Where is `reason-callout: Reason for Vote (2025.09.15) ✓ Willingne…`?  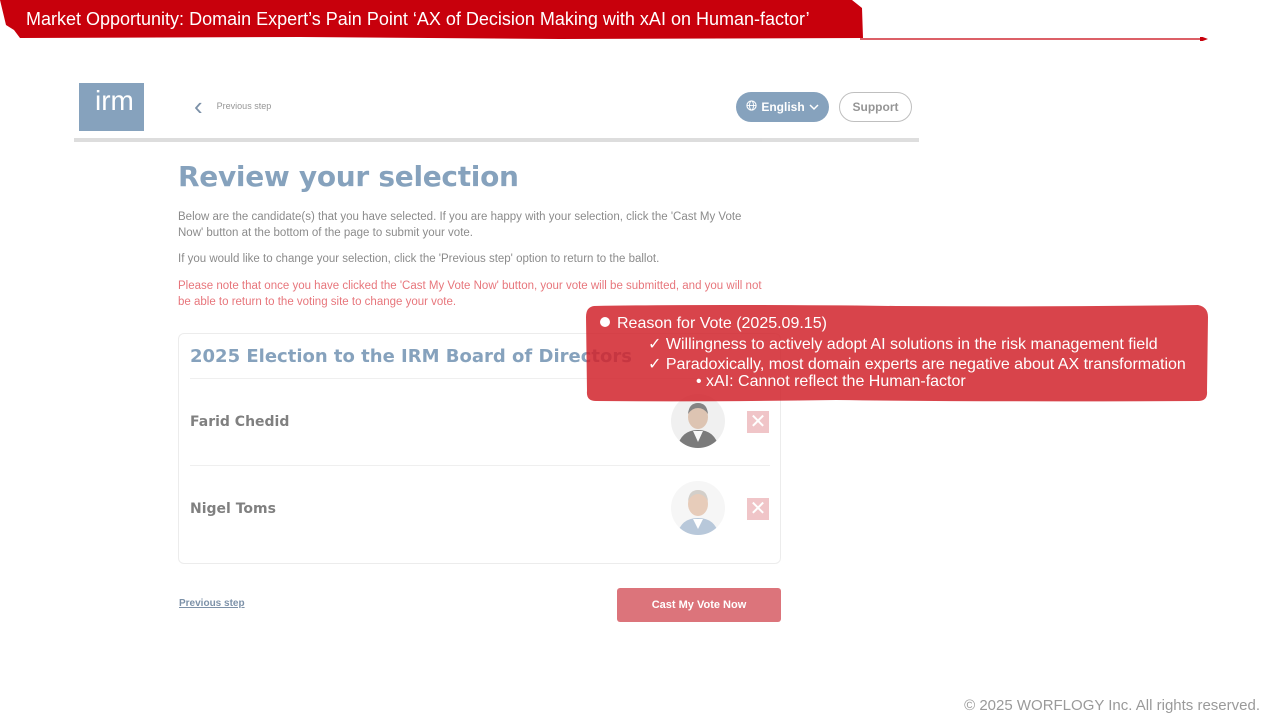 reason-callout: Reason for Vote (2025.09.15) ✓ Willingne… is located at coordinates (897, 353).